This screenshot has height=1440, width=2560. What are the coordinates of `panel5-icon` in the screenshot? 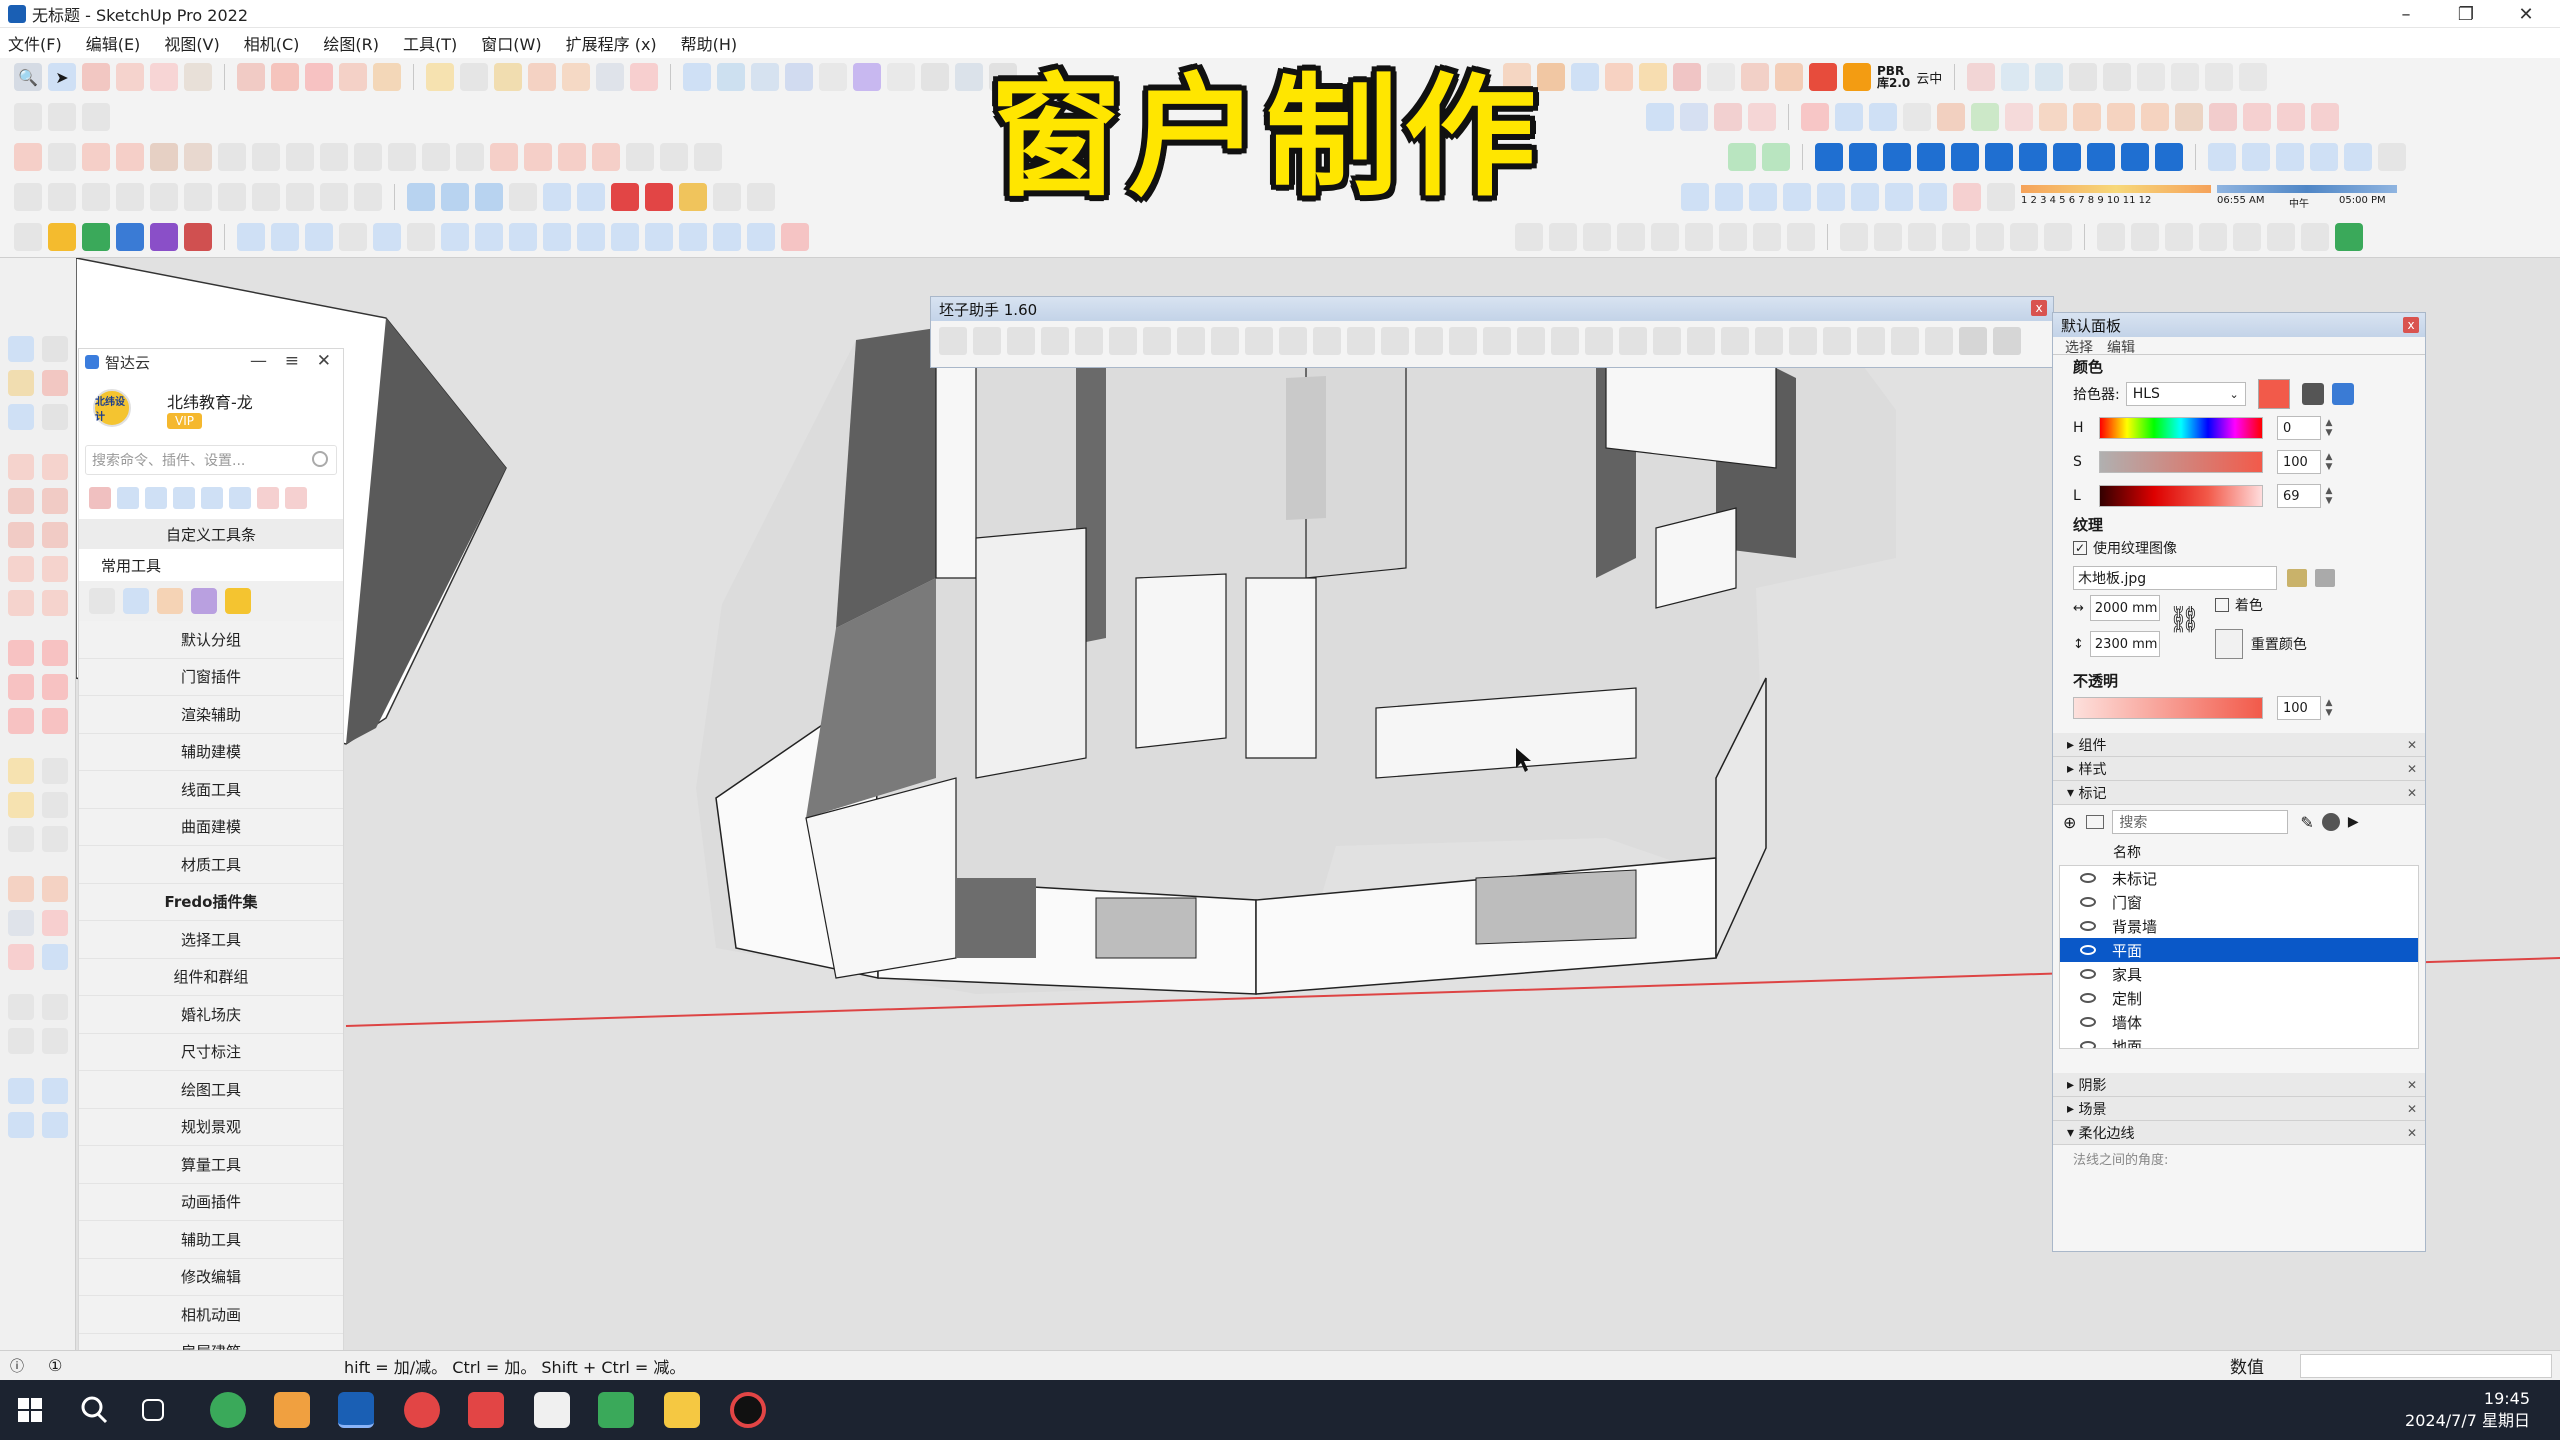 It's located at (1665, 237).